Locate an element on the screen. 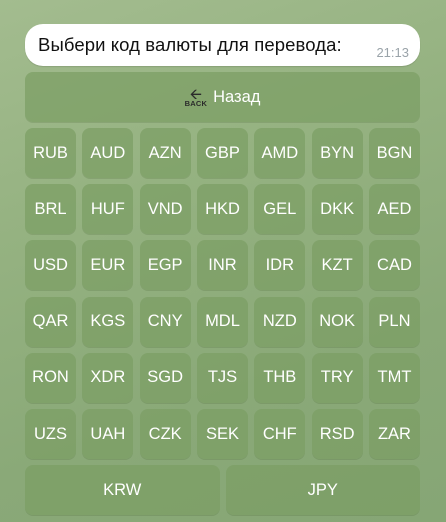 Image resolution: width=446 pixels, height=522 pixels. currency-button-label: NOK is located at coordinates (337, 321).